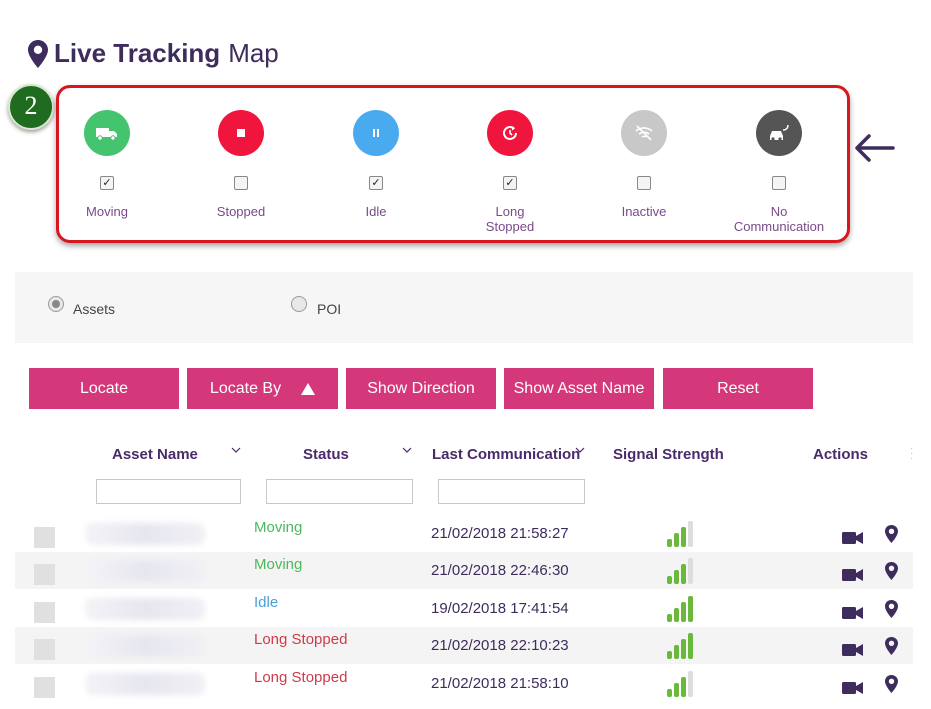 This screenshot has width=931, height=709. I want to click on row-last-communication: 21/02/2018 21:58:10, so click(500, 683).